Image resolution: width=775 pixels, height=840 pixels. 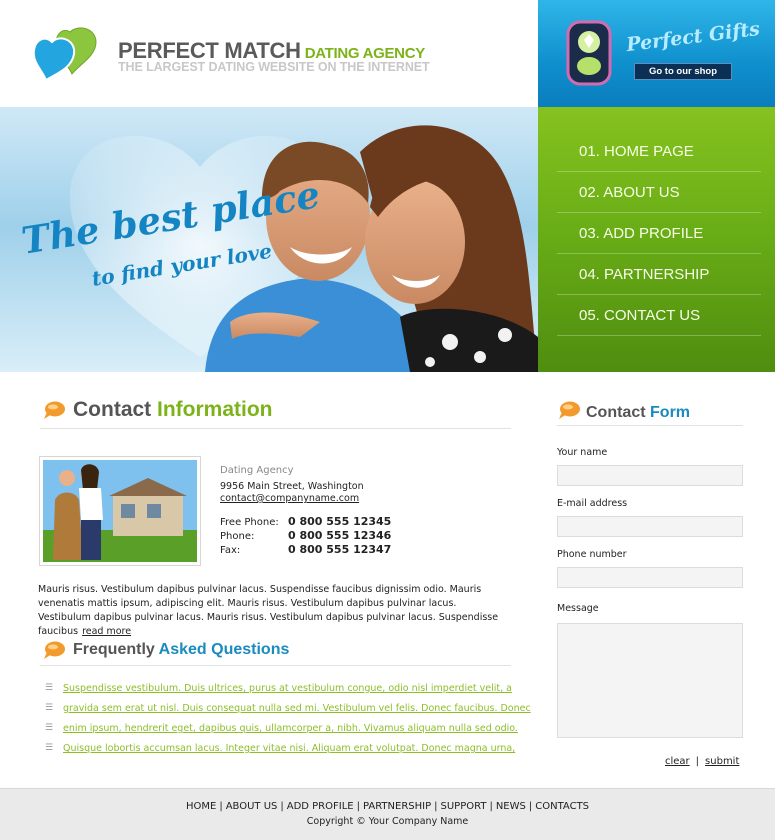 What do you see at coordinates (320, 806) in the screenshot?
I see `footer-link-add-profile: ADD PROFILE` at bounding box center [320, 806].